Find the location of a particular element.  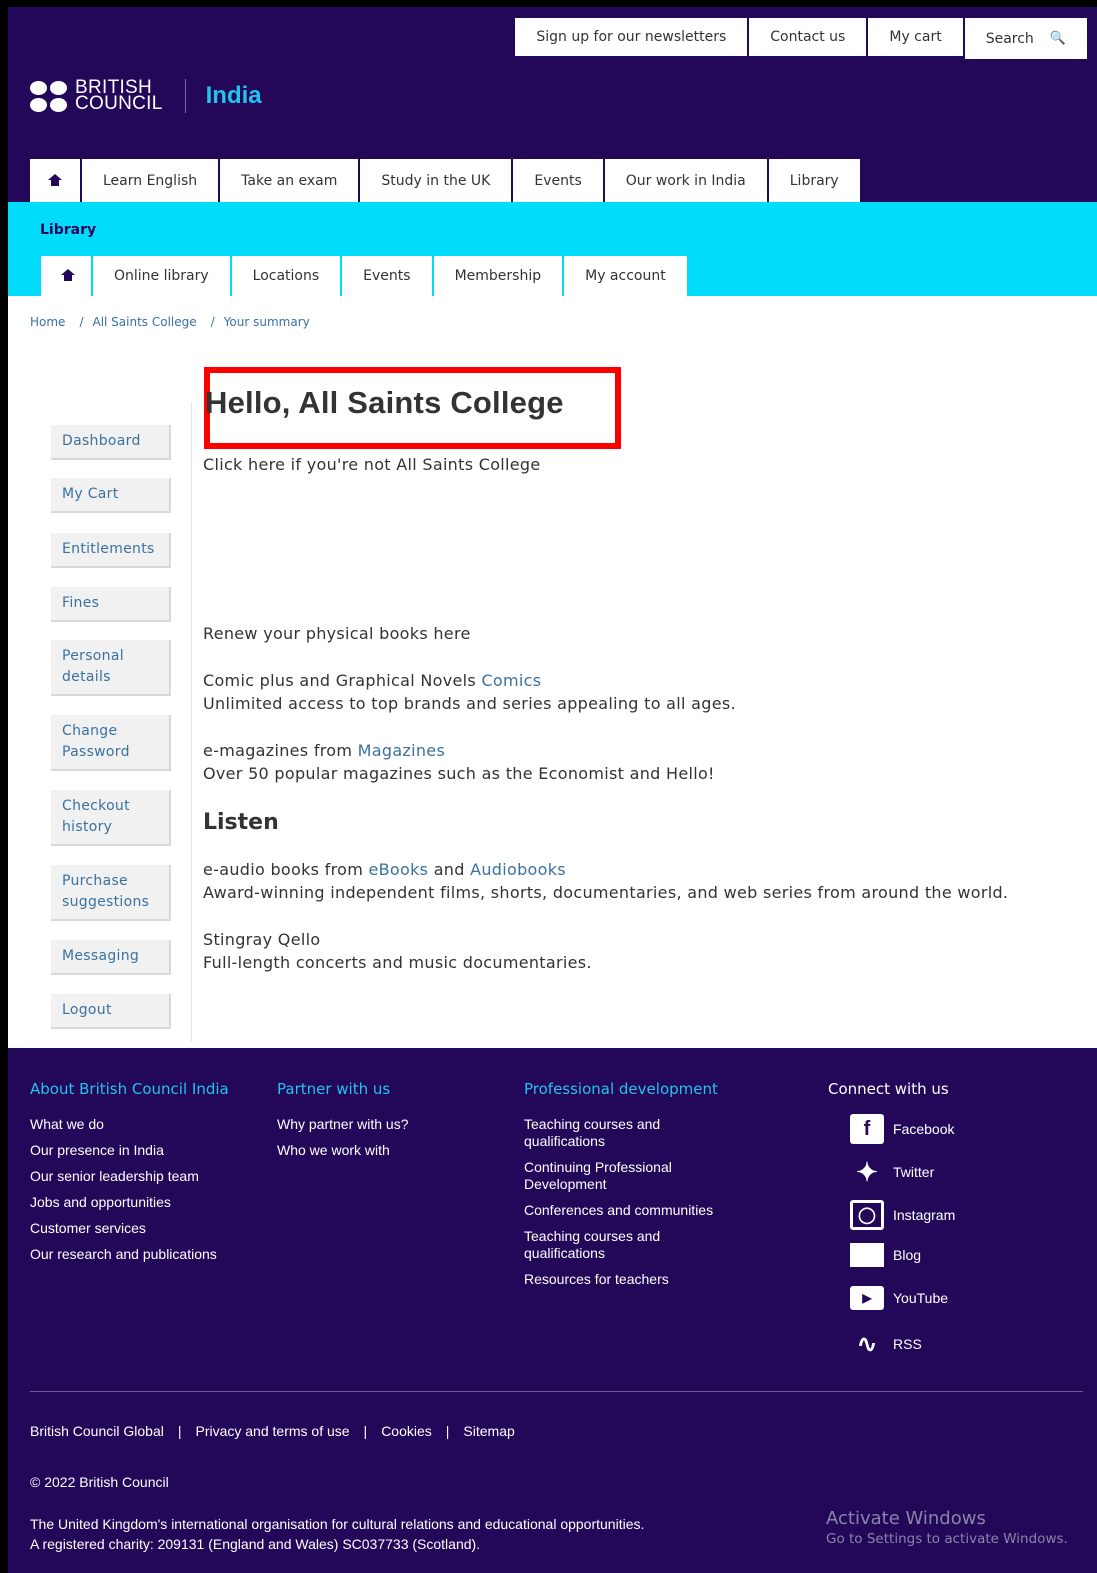

home-icon is located at coordinates (55, 180).